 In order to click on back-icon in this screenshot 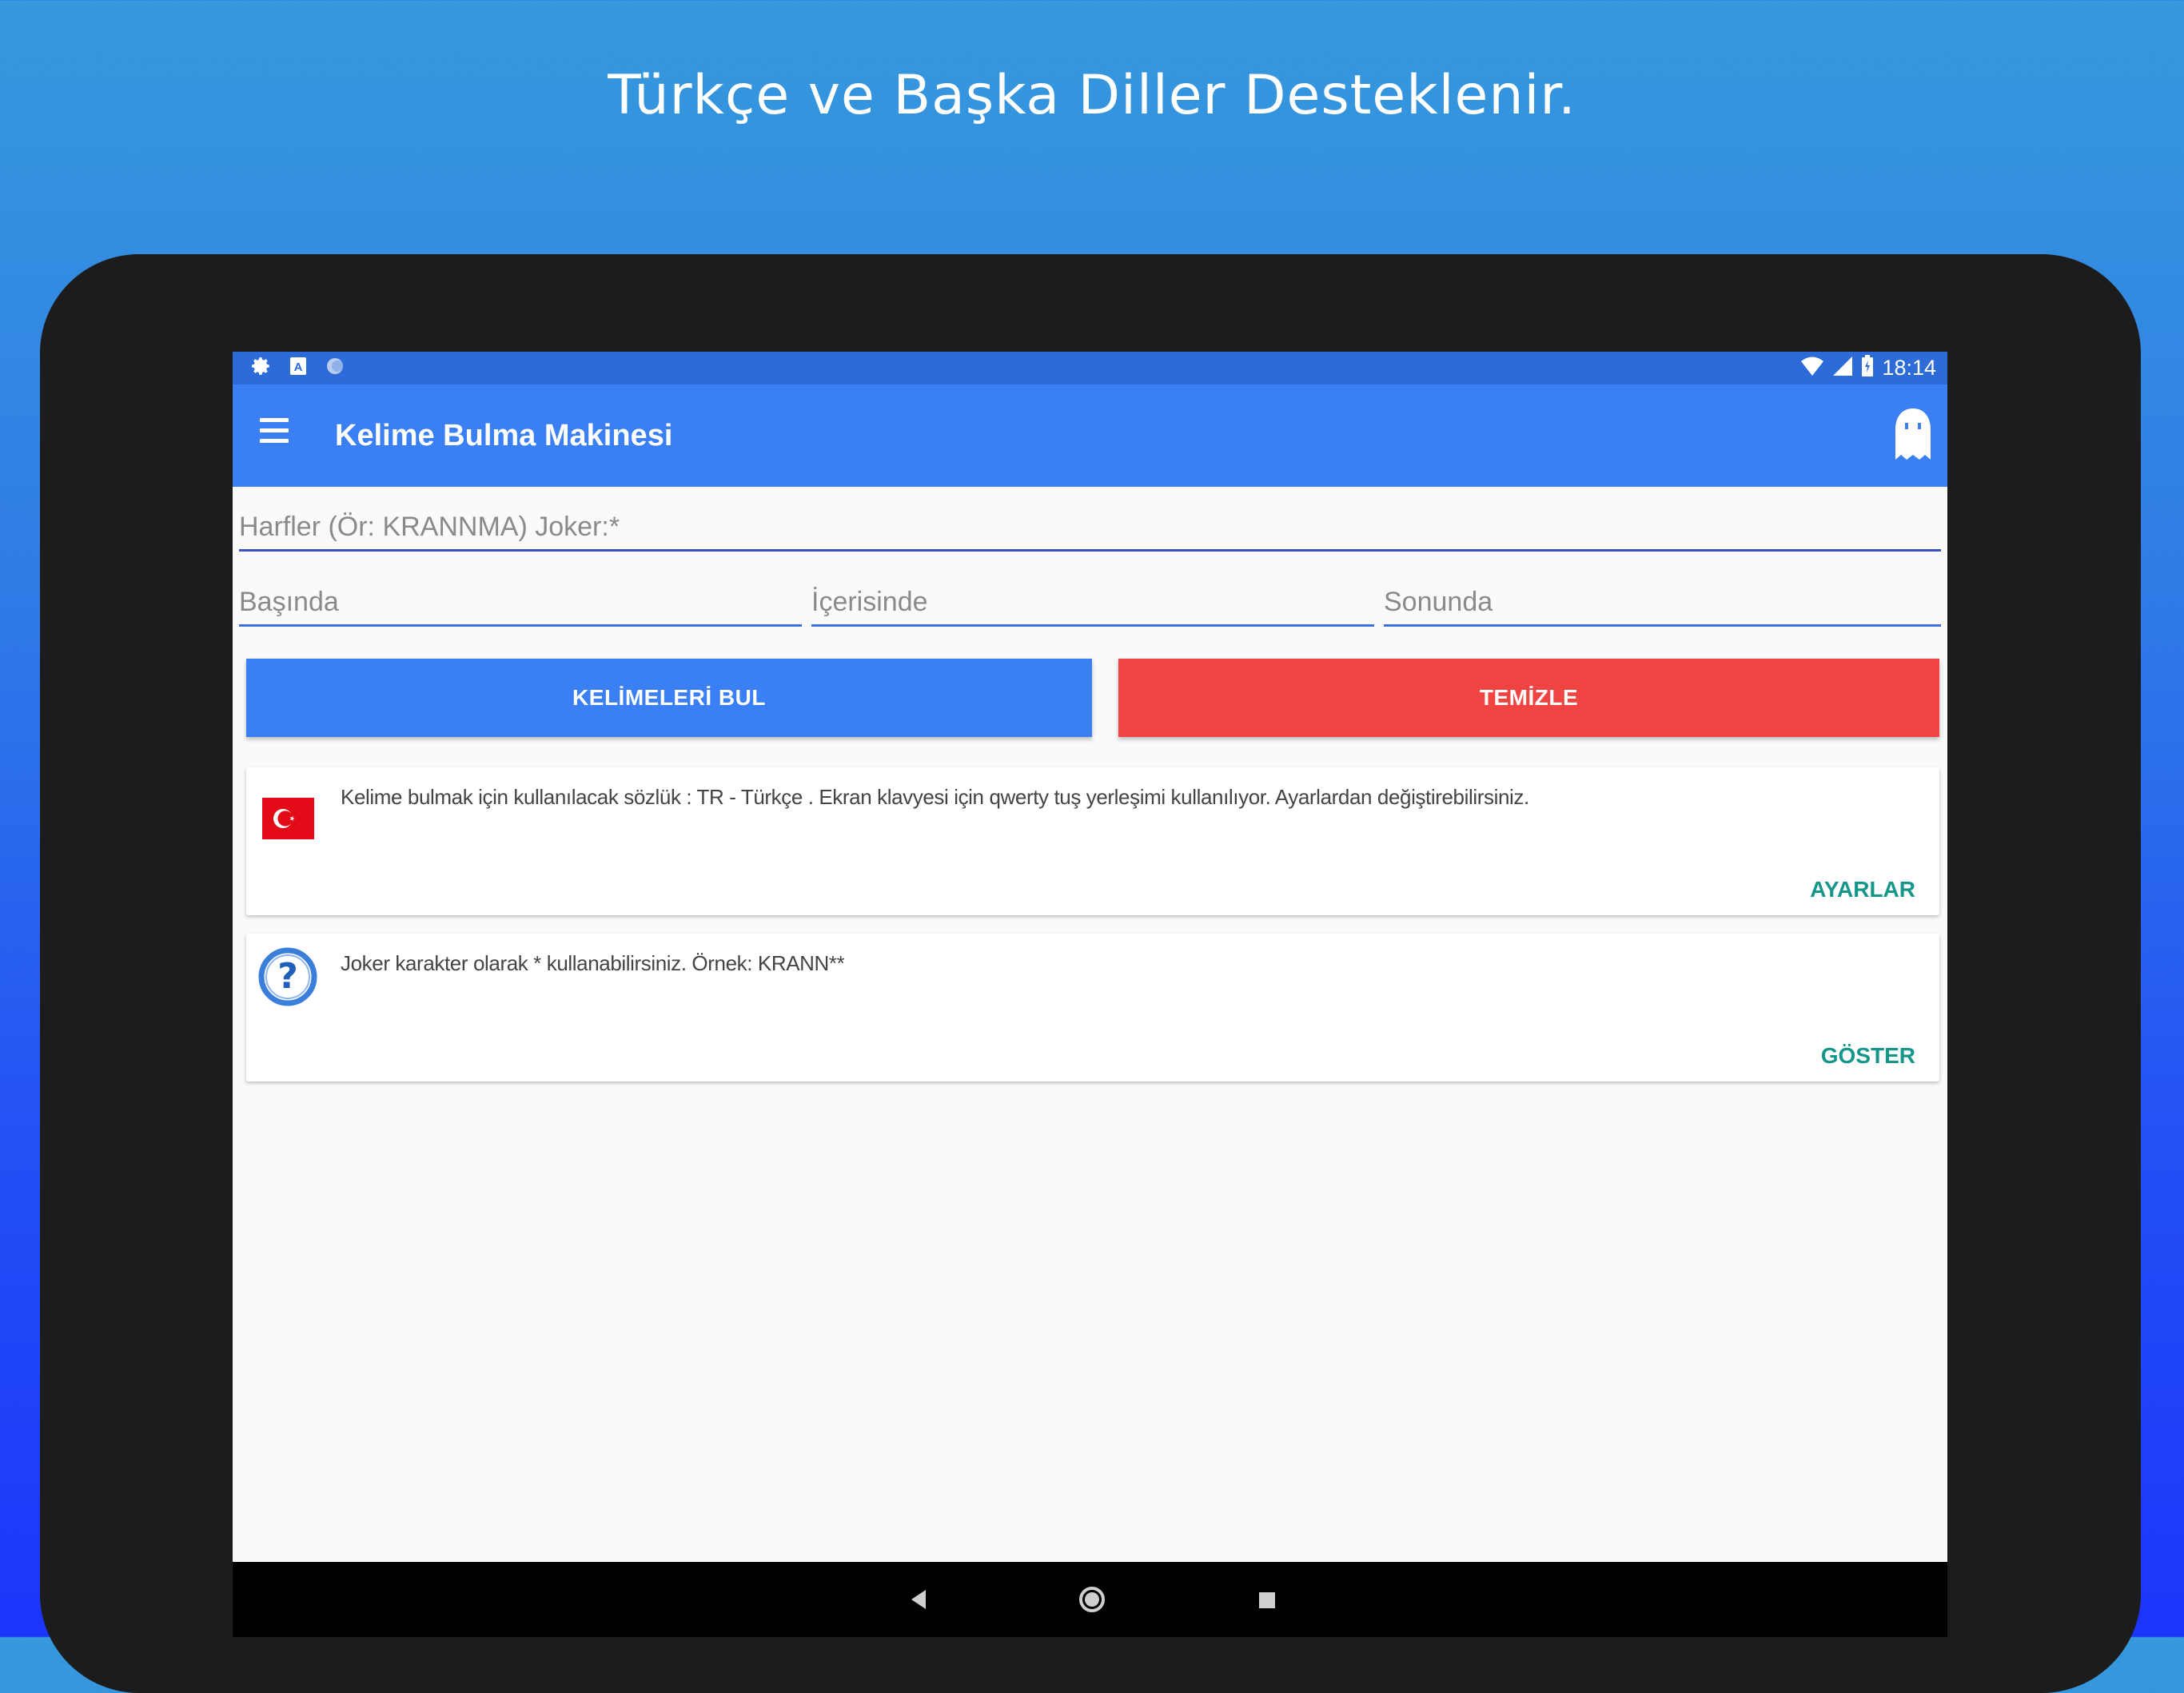, I will do `click(918, 1601)`.